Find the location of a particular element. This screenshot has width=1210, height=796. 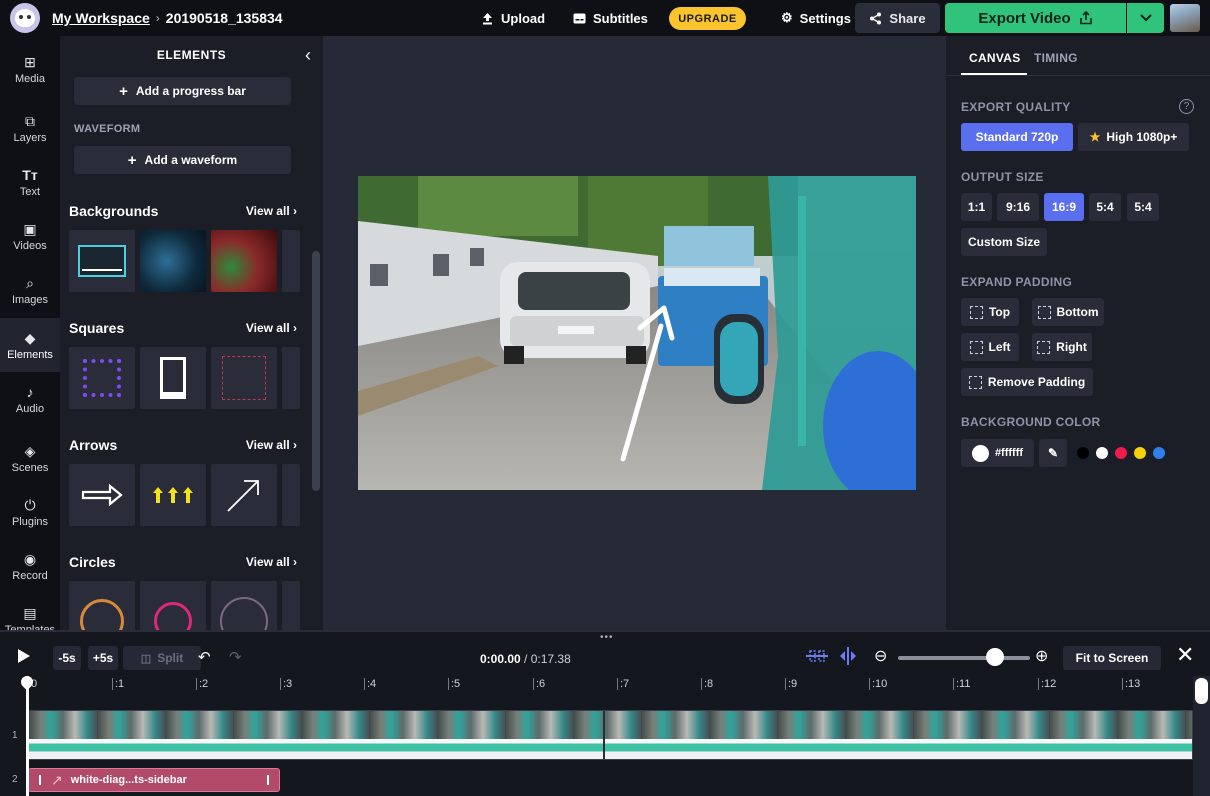

settings-button: ⚙ Settings is located at coordinates (816, 18).